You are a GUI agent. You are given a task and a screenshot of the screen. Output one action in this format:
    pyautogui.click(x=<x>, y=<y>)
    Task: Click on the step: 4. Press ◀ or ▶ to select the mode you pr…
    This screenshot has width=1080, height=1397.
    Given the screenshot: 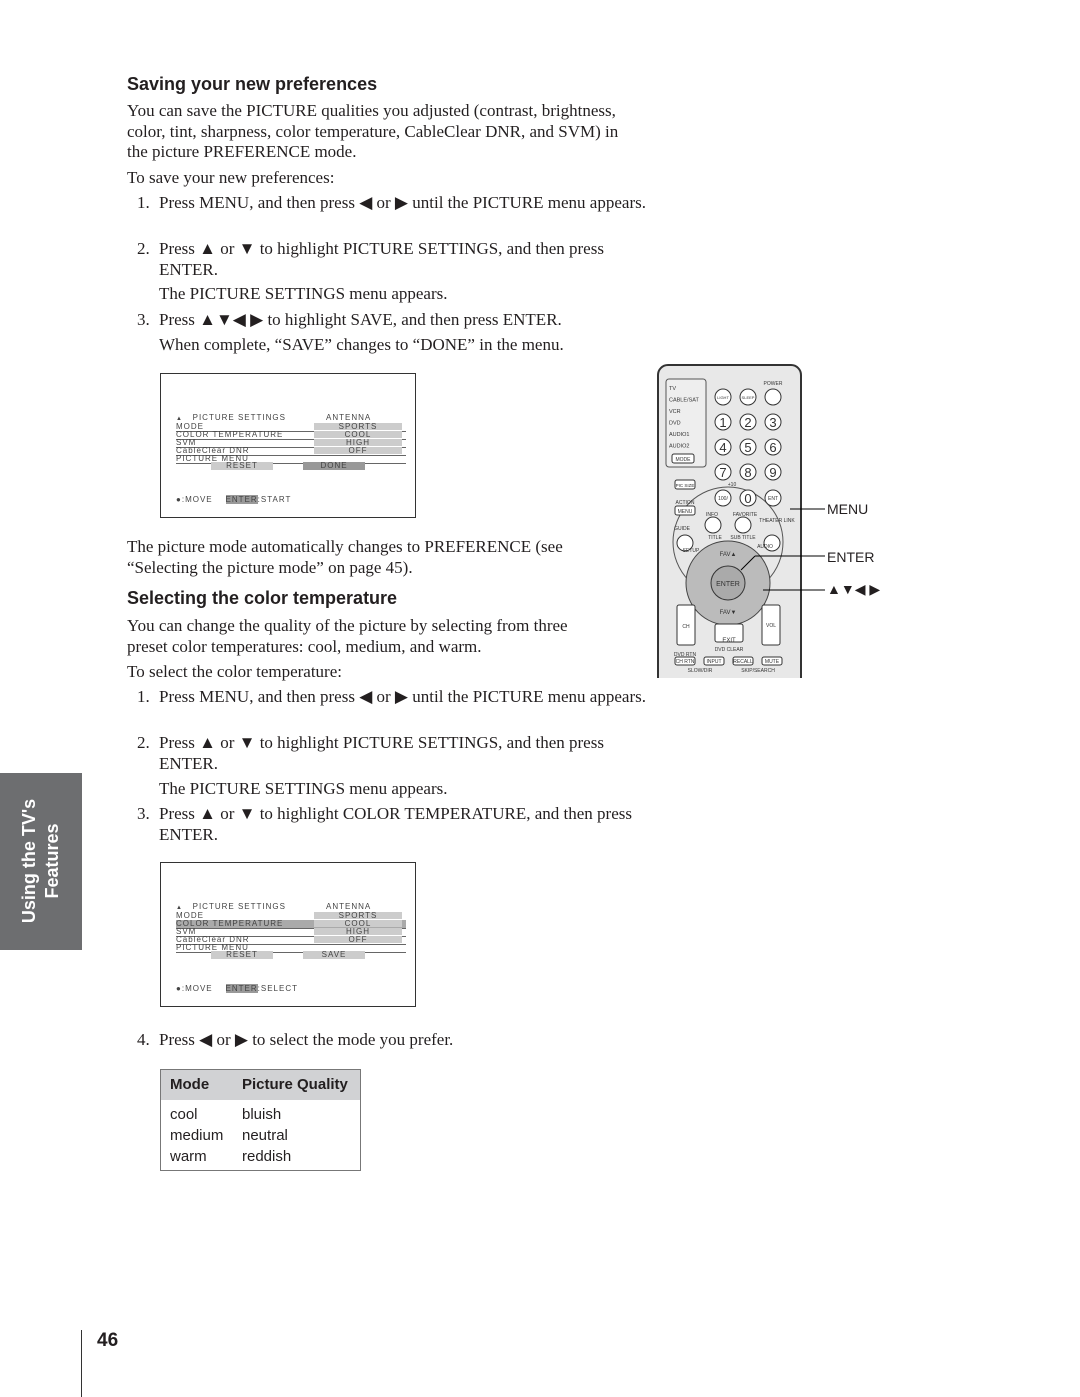 What is the action you would take?
    pyautogui.click(x=398, y=1040)
    